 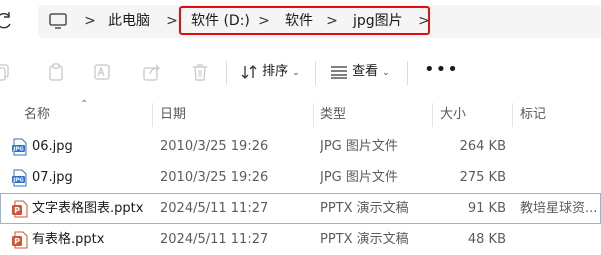 I want to click on delete-icon, so click(x=200, y=72).